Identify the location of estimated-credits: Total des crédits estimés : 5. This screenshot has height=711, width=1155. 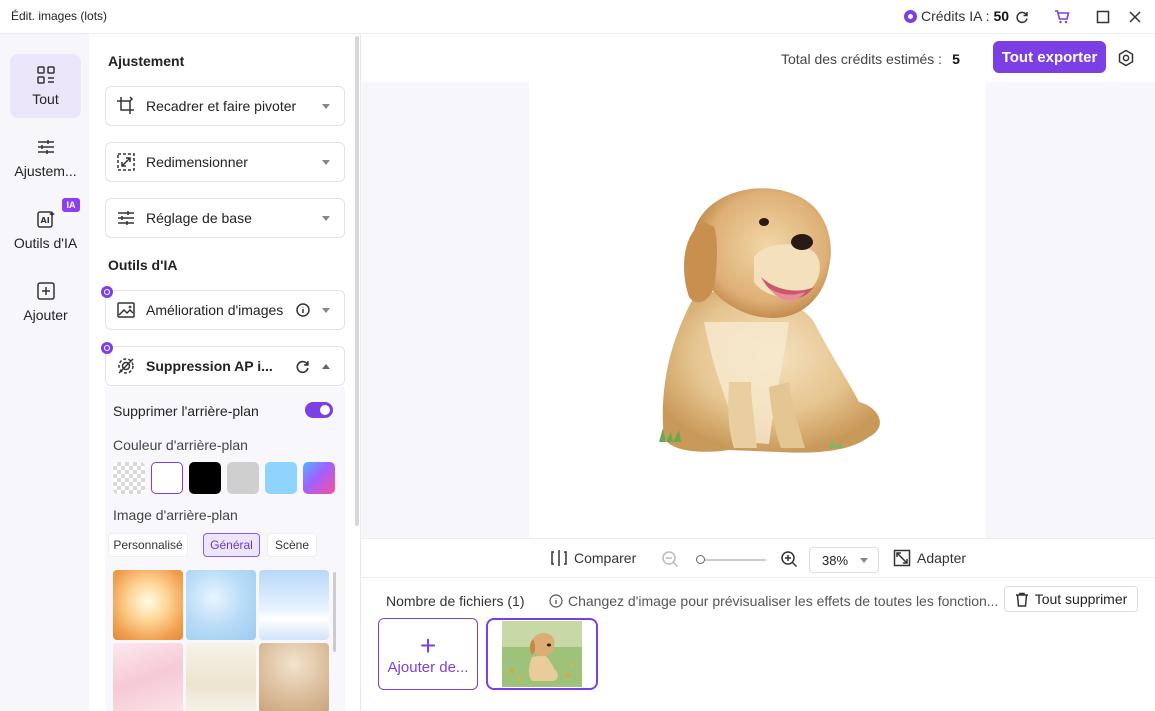
(870, 59).